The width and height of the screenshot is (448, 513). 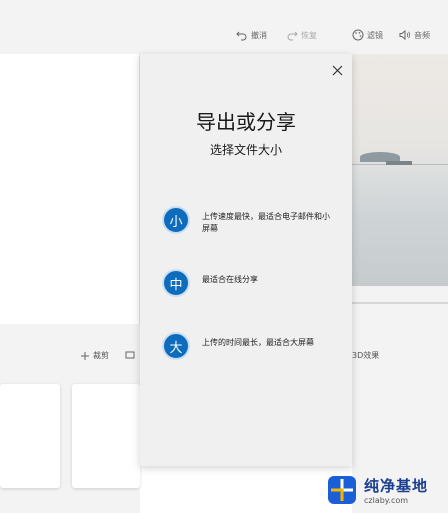 I want to click on filter-label: 滤镜, so click(x=375, y=35).